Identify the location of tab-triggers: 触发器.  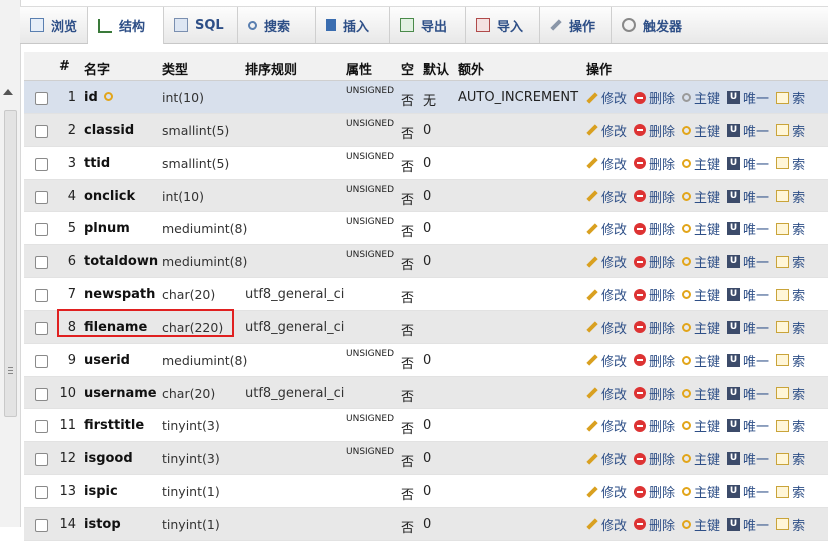
(720, 25).